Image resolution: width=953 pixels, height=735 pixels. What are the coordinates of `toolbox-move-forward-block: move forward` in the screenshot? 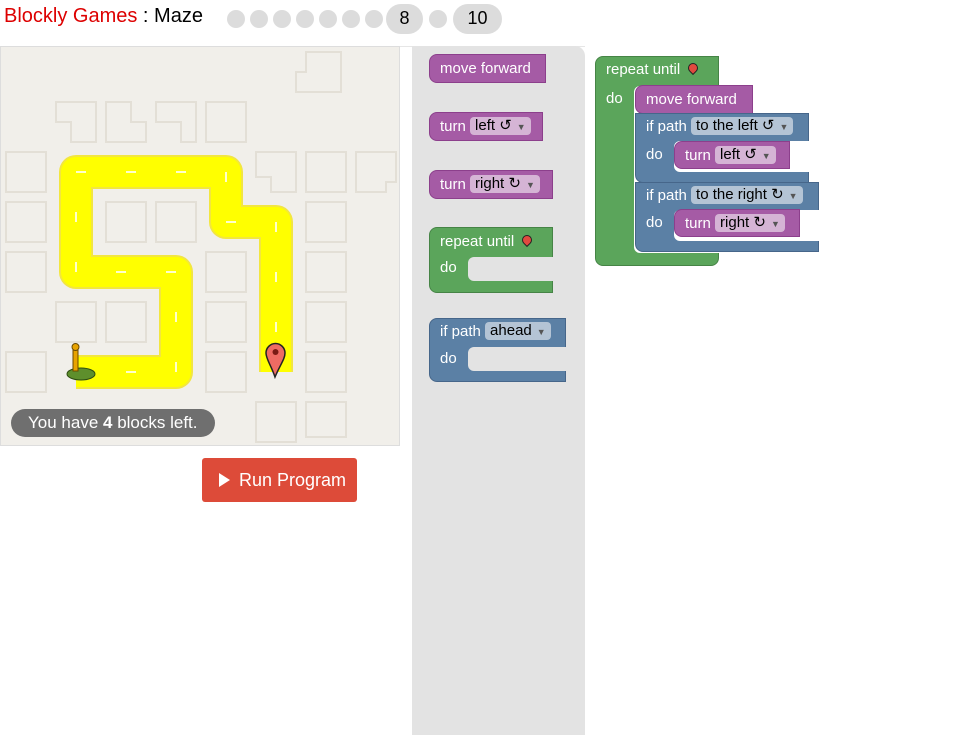 It's located at (487, 68).